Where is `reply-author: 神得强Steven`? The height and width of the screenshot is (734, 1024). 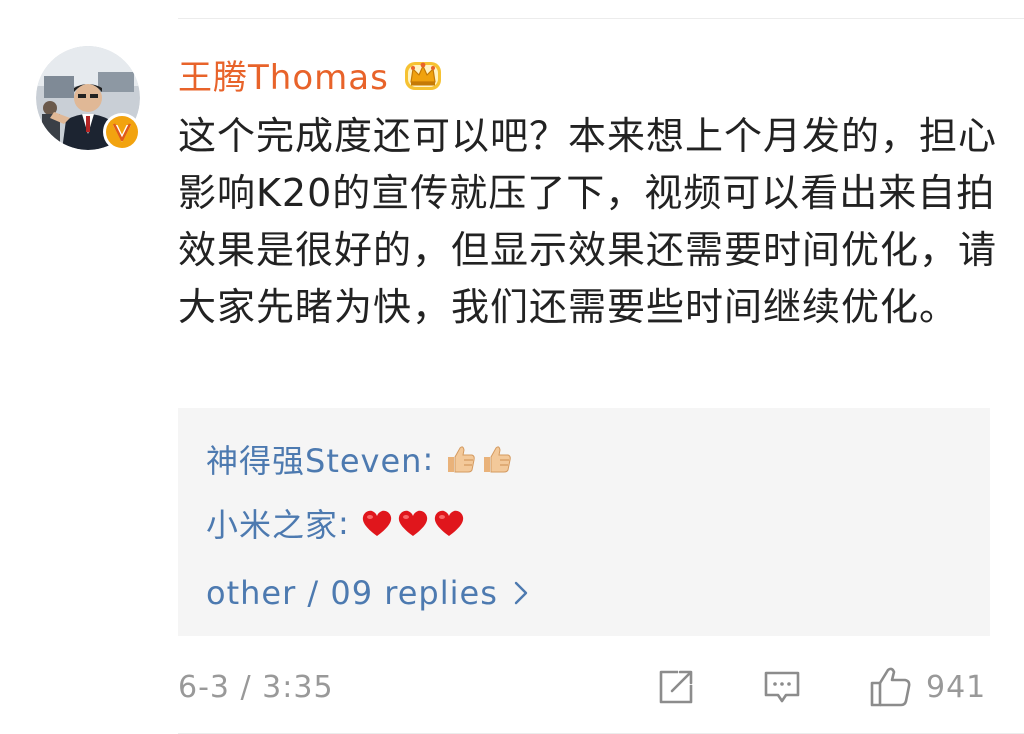 reply-author: 神得强Steven is located at coordinates (314, 459).